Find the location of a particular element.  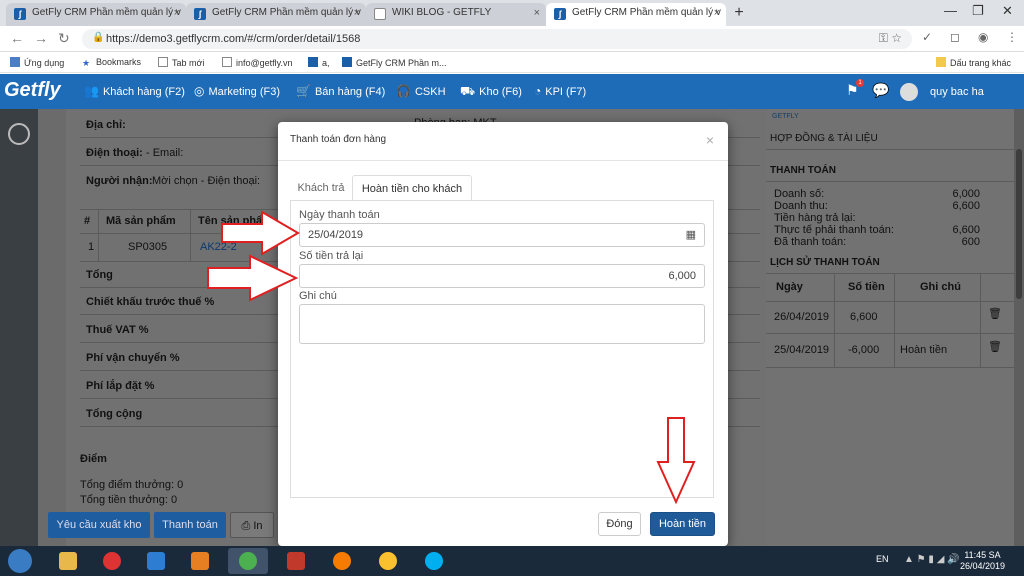

skype-icon is located at coordinates (434, 561).